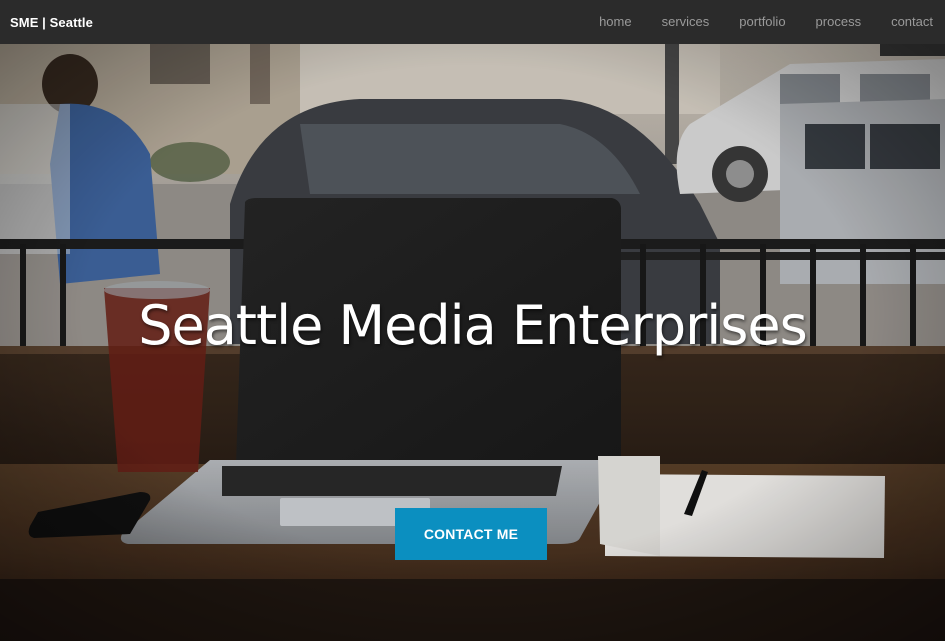  I want to click on nav-link-contact: contact, so click(912, 22).